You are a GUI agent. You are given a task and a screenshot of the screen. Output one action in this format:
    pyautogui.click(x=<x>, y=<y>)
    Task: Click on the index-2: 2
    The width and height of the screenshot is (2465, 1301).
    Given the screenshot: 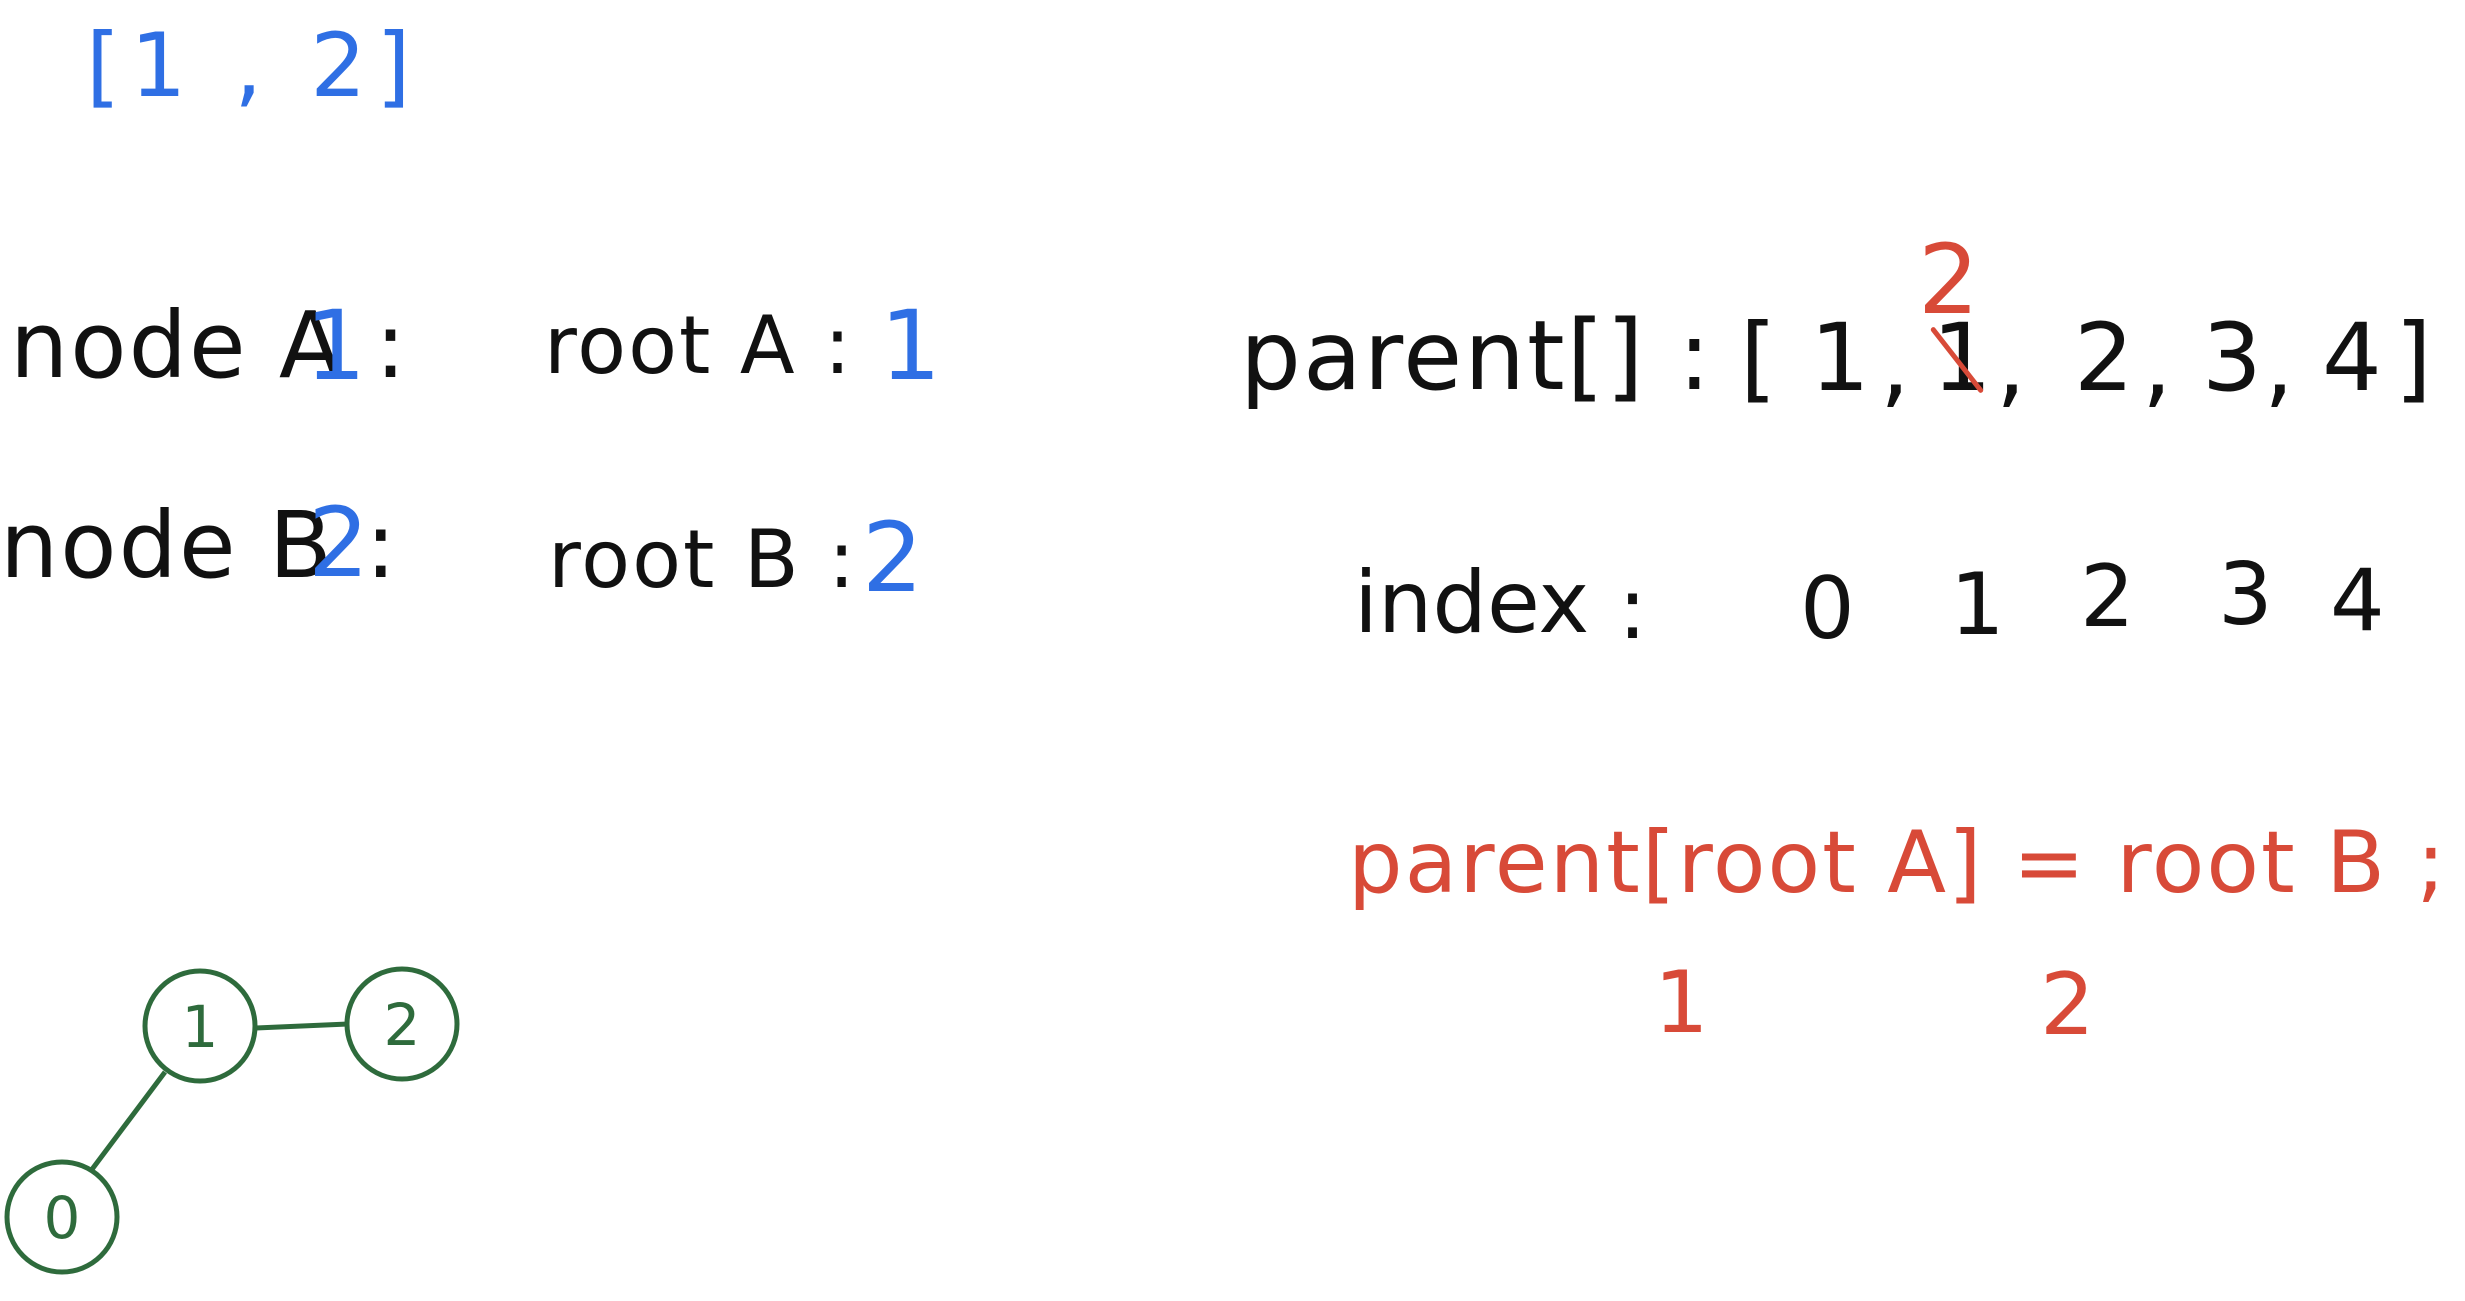 What is the action you would take?
    pyautogui.click(x=2107, y=597)
    